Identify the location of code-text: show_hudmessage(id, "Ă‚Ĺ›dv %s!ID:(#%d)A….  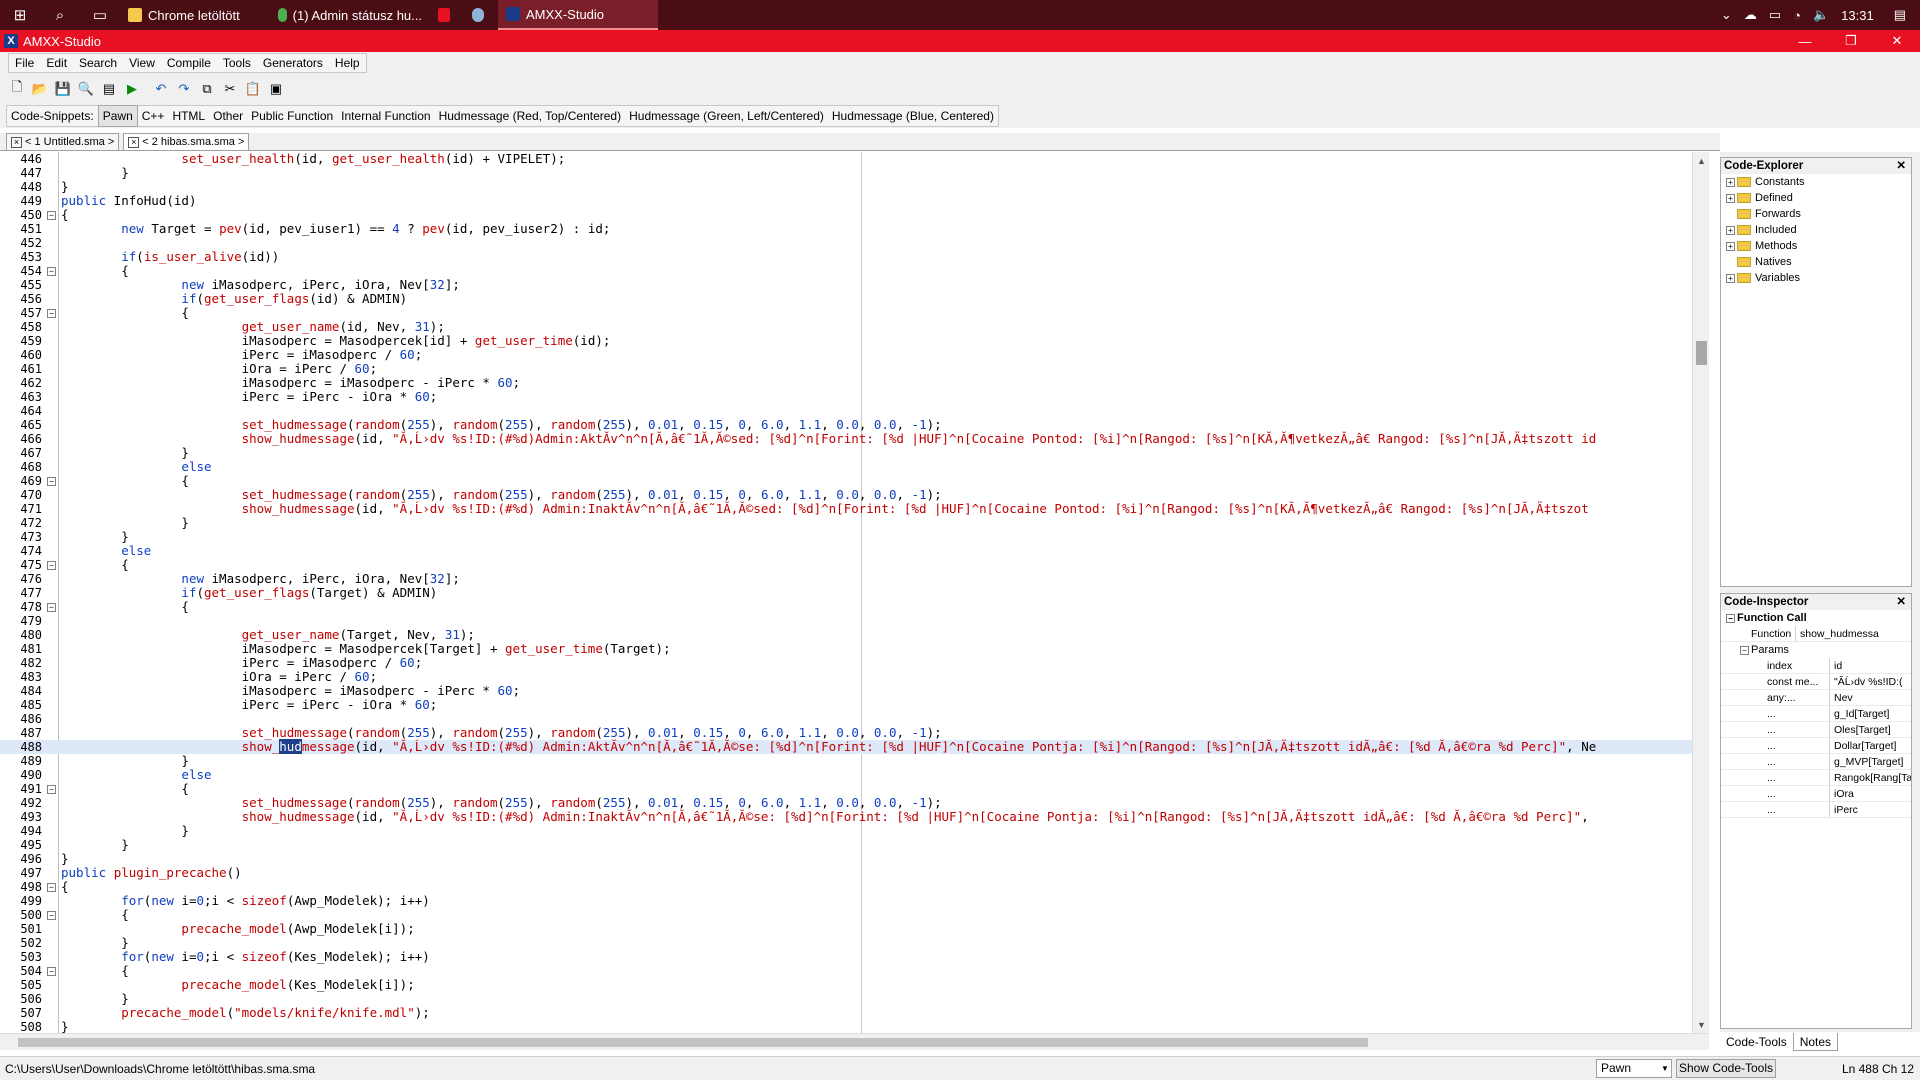
(829, 439).